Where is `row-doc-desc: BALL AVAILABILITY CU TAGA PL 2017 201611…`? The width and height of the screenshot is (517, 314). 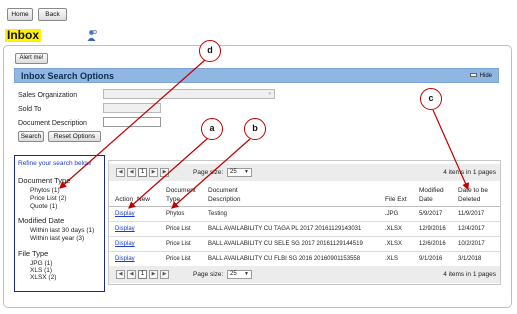 row-doc-desc: BALL AVAILABILITY CU TAGA PL 2017 201611… is located at coordinates (285, 229).